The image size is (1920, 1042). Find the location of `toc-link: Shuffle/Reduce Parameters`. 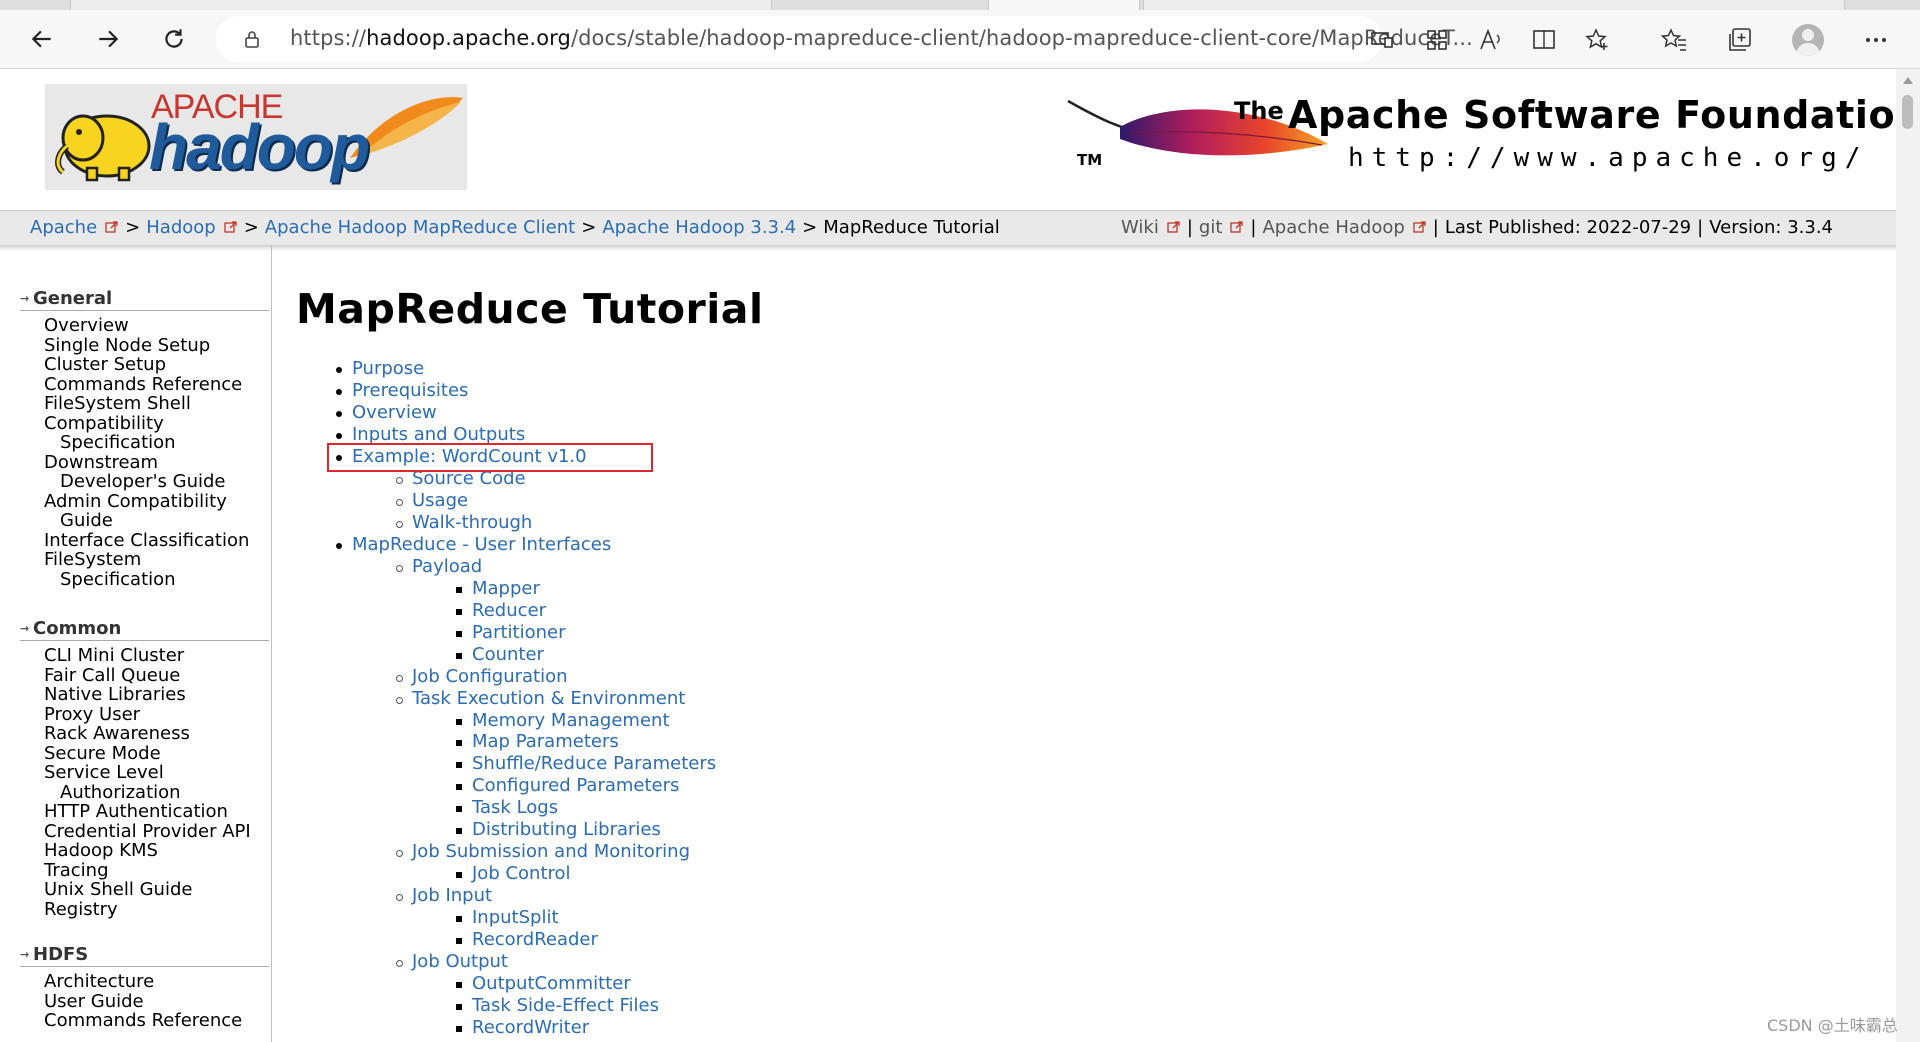

toc-link: Shuffle/Reduce Parameters is located at coordinates (594, 763).